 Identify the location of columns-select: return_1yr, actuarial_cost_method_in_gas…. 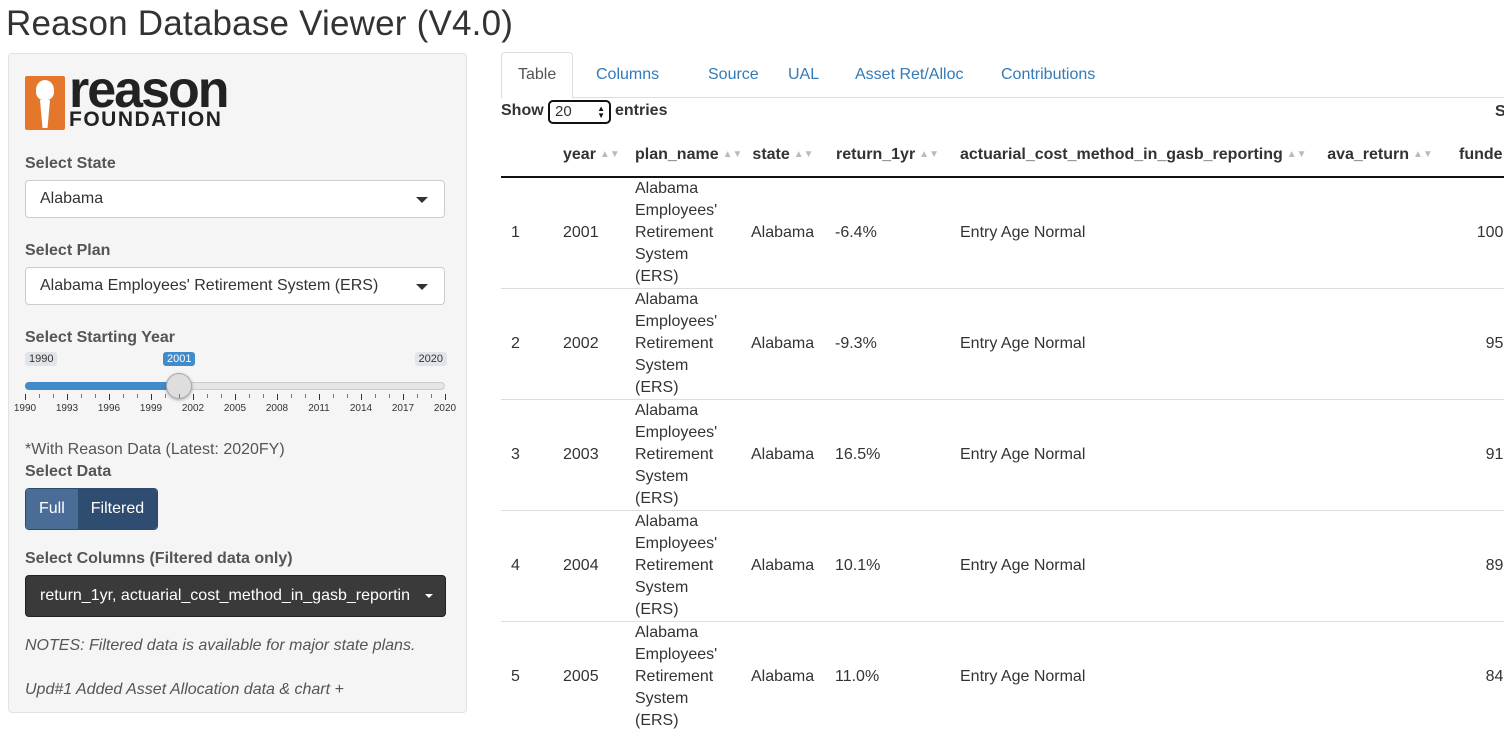
(235, 596).